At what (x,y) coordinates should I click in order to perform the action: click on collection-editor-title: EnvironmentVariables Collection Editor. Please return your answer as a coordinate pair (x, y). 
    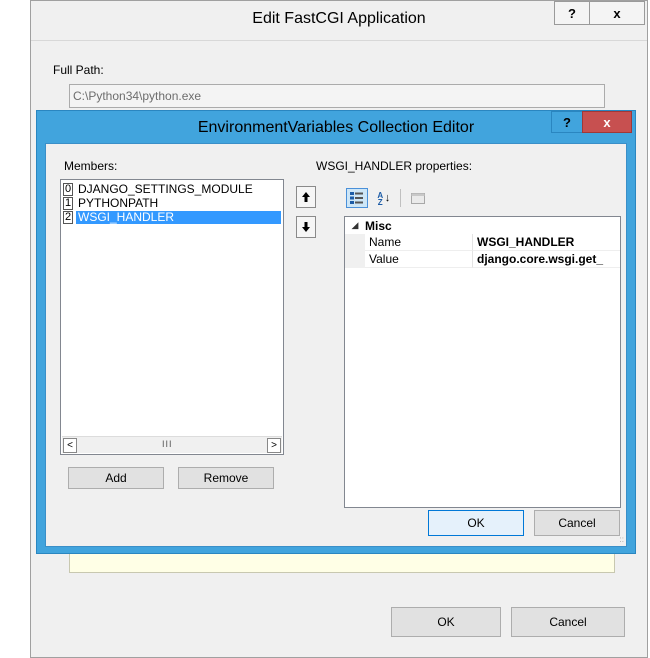
    Looking at the image, I should click on (336, 127).